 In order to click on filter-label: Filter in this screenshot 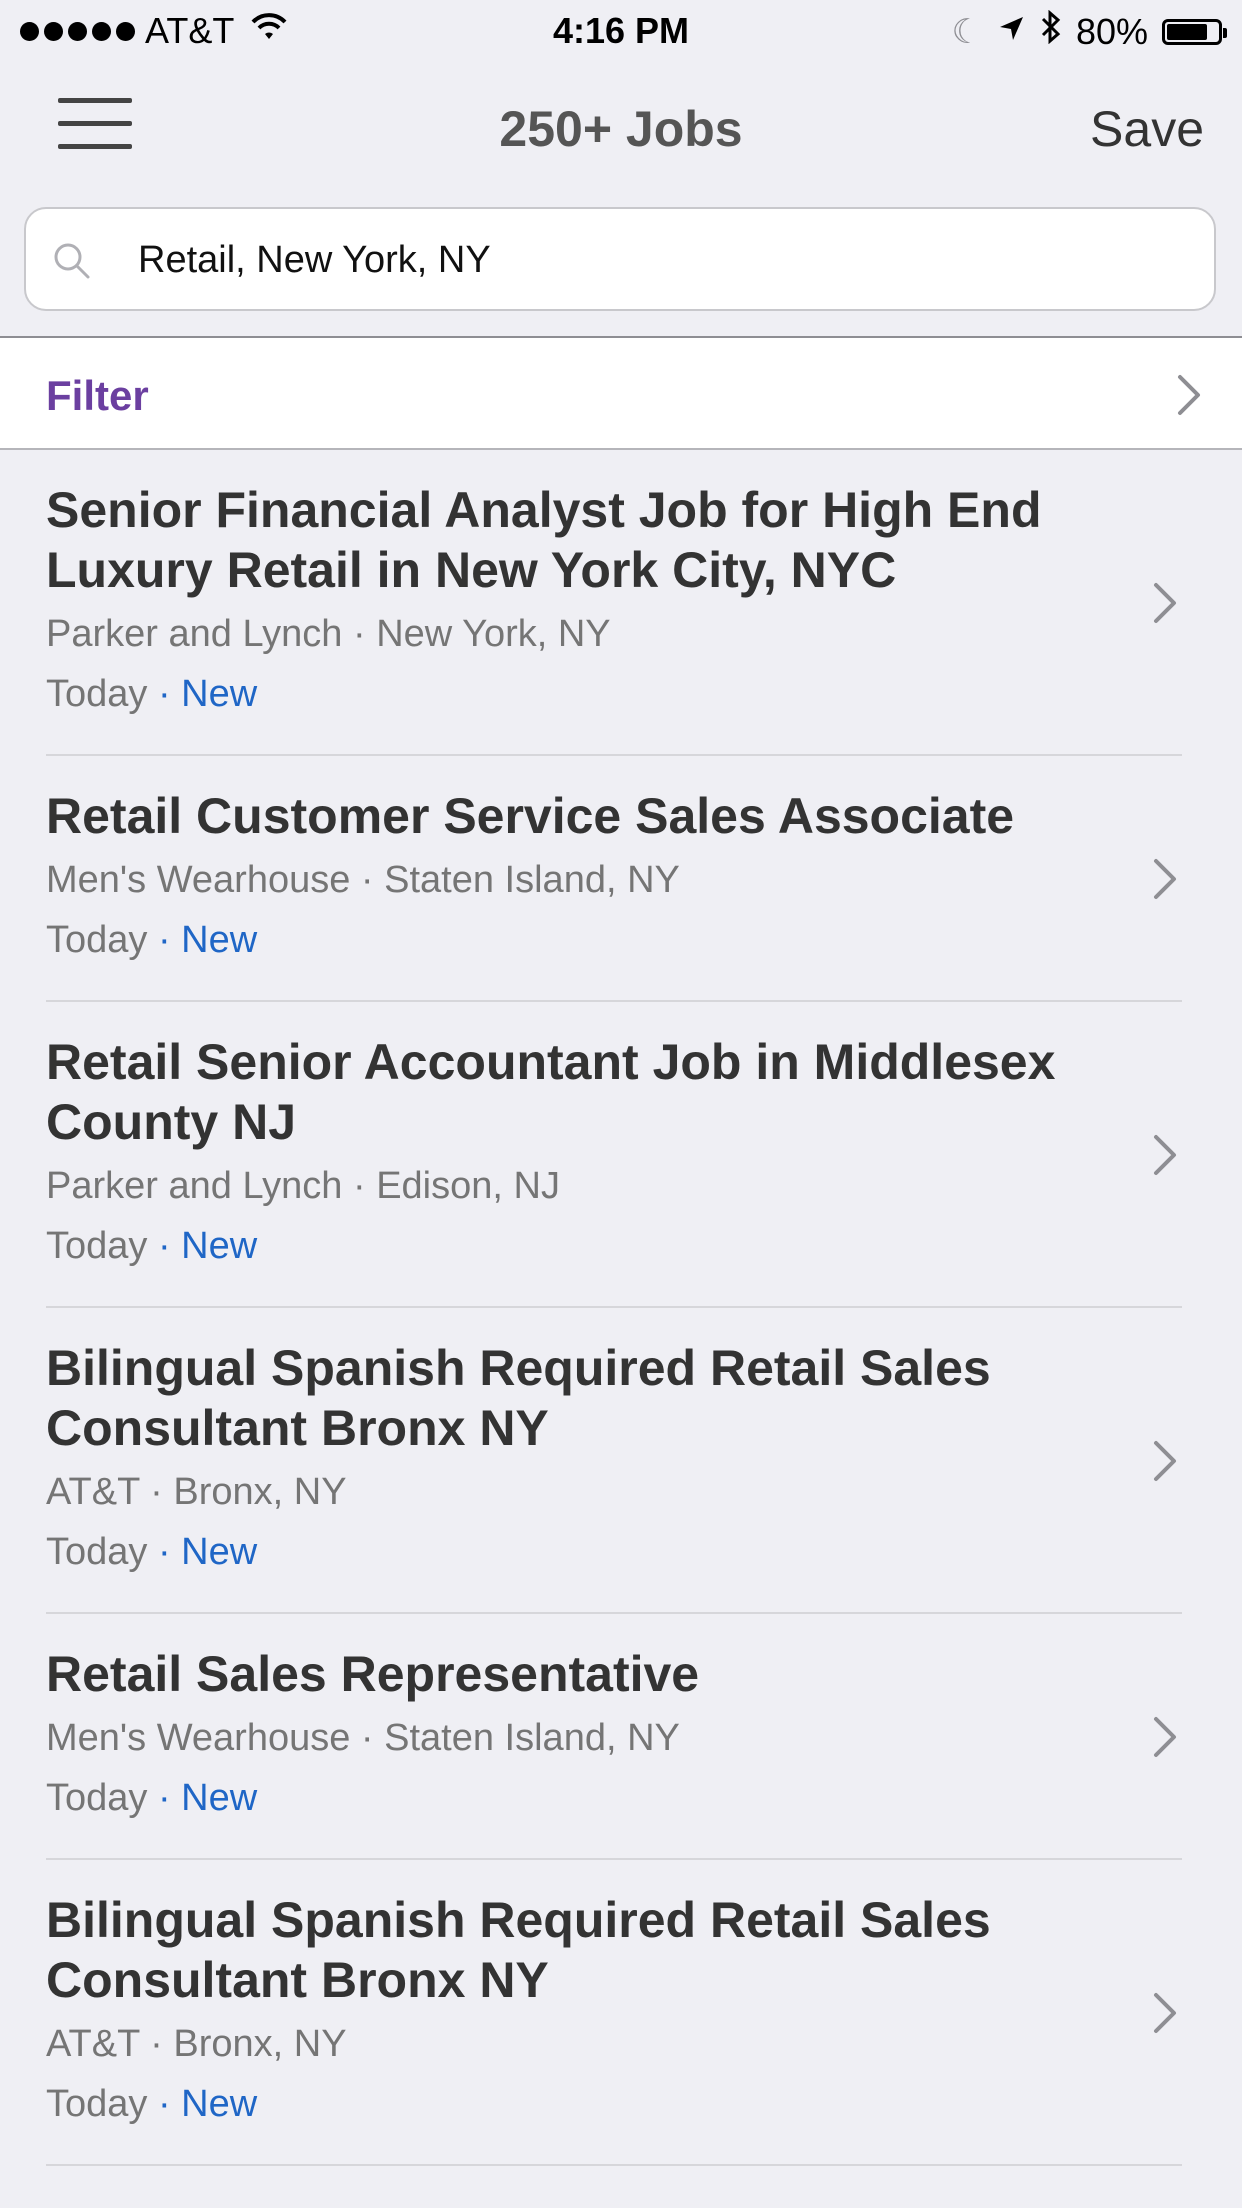, I will do `click(97, 395)`.